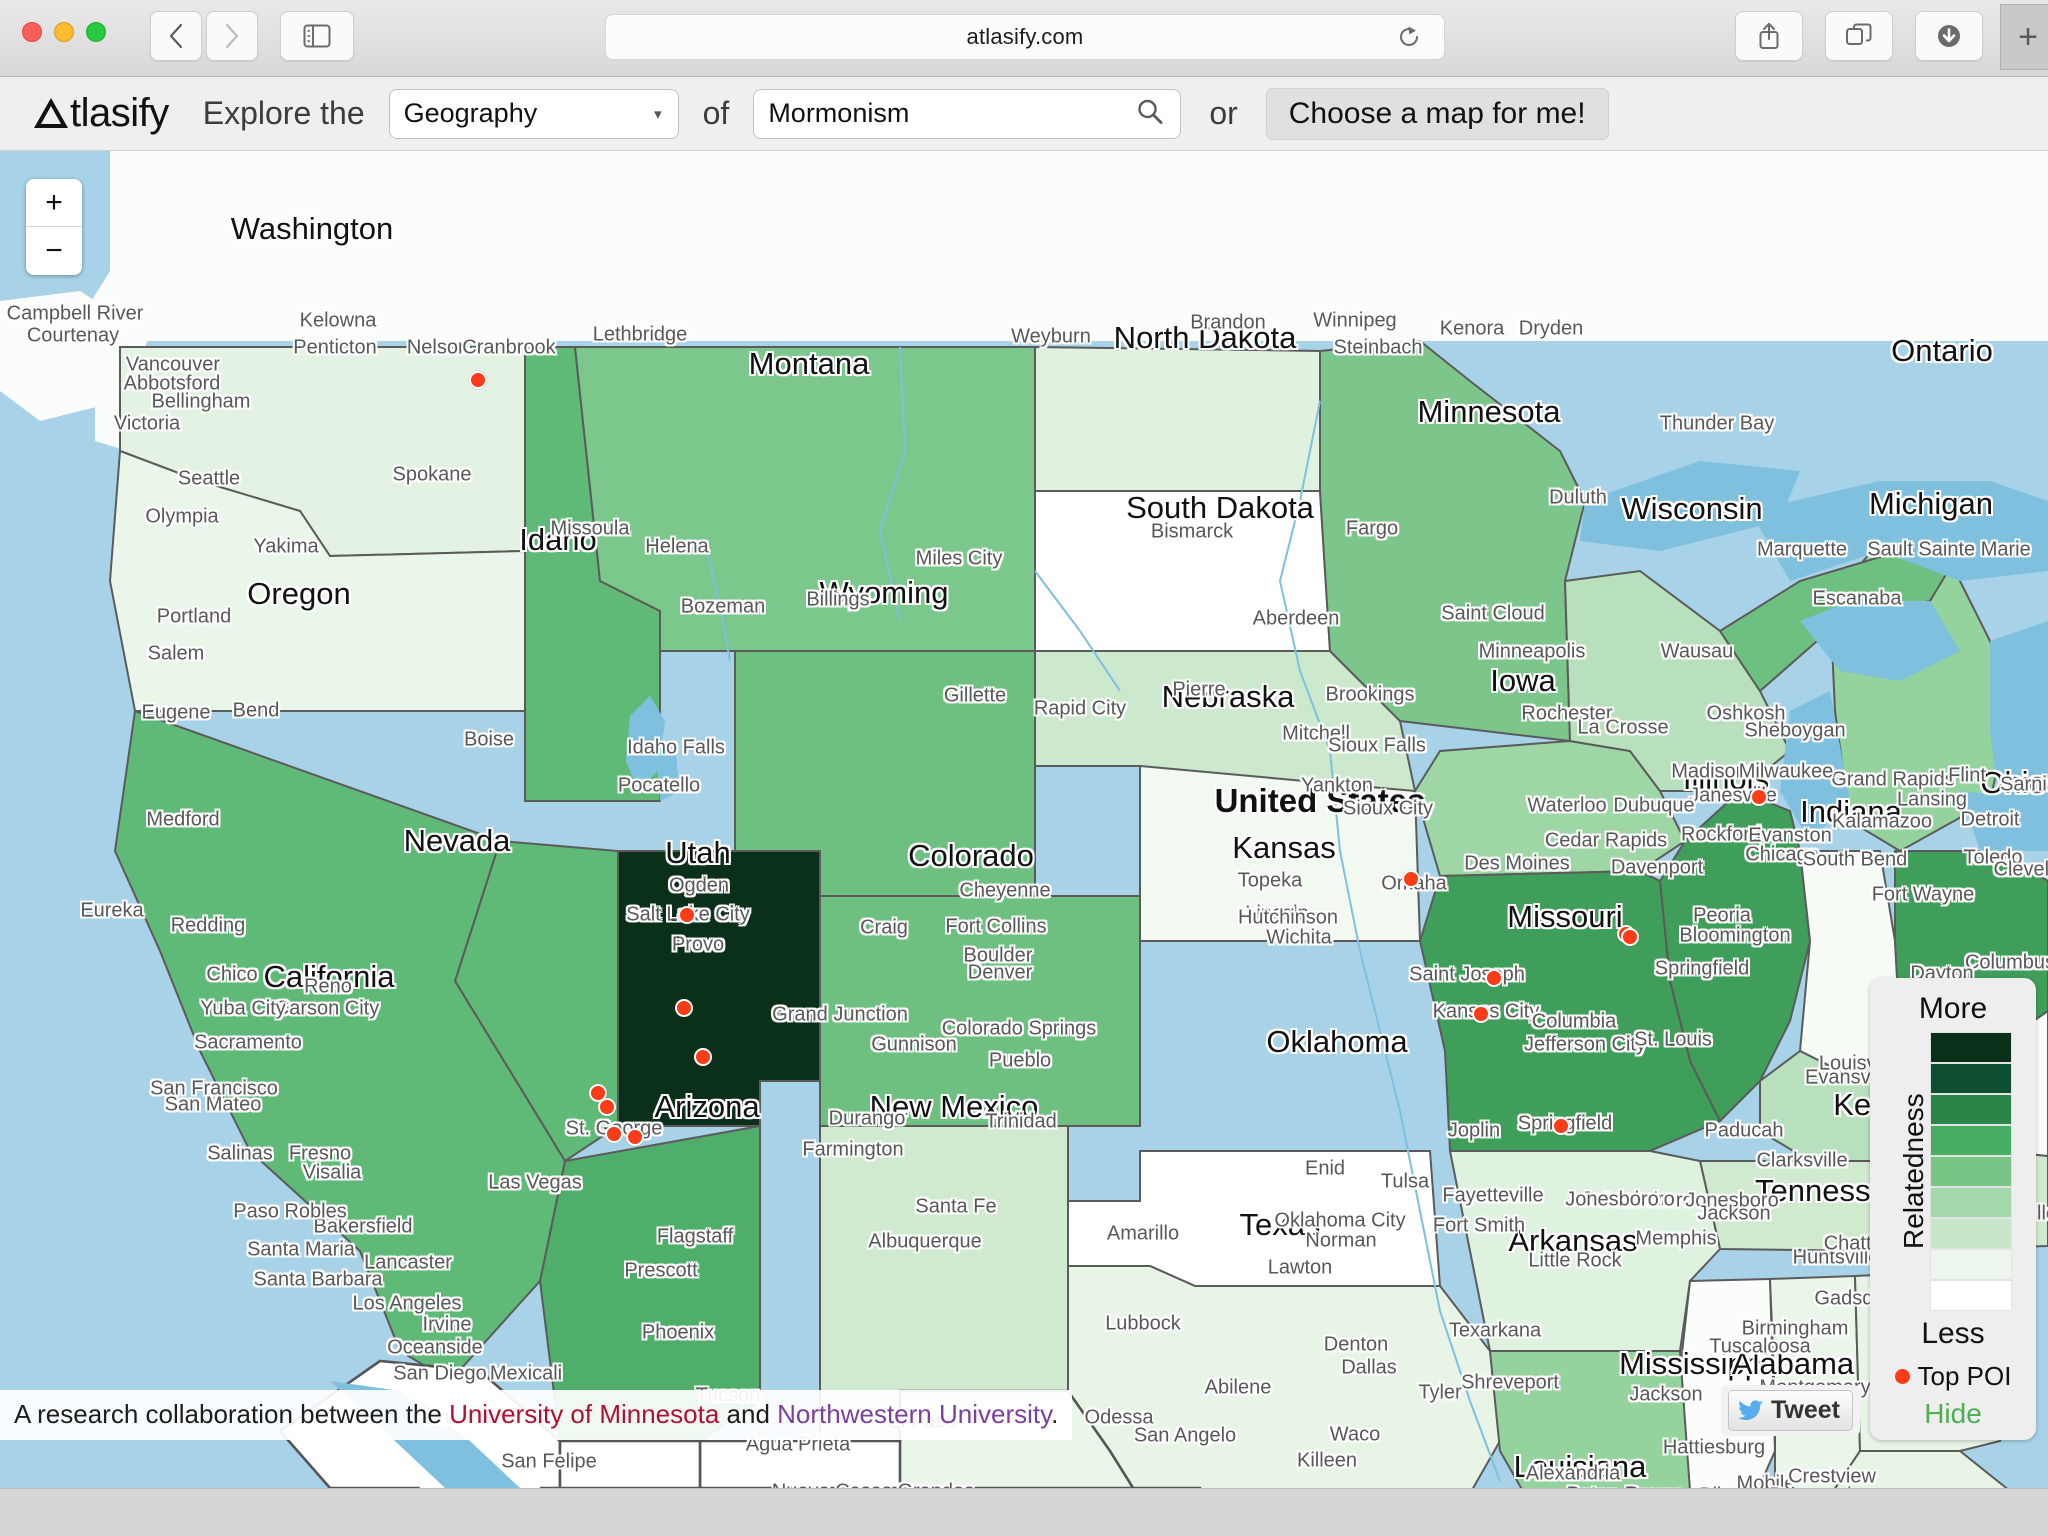  I want to click on tabs-overview-button, so click(1859, 36).